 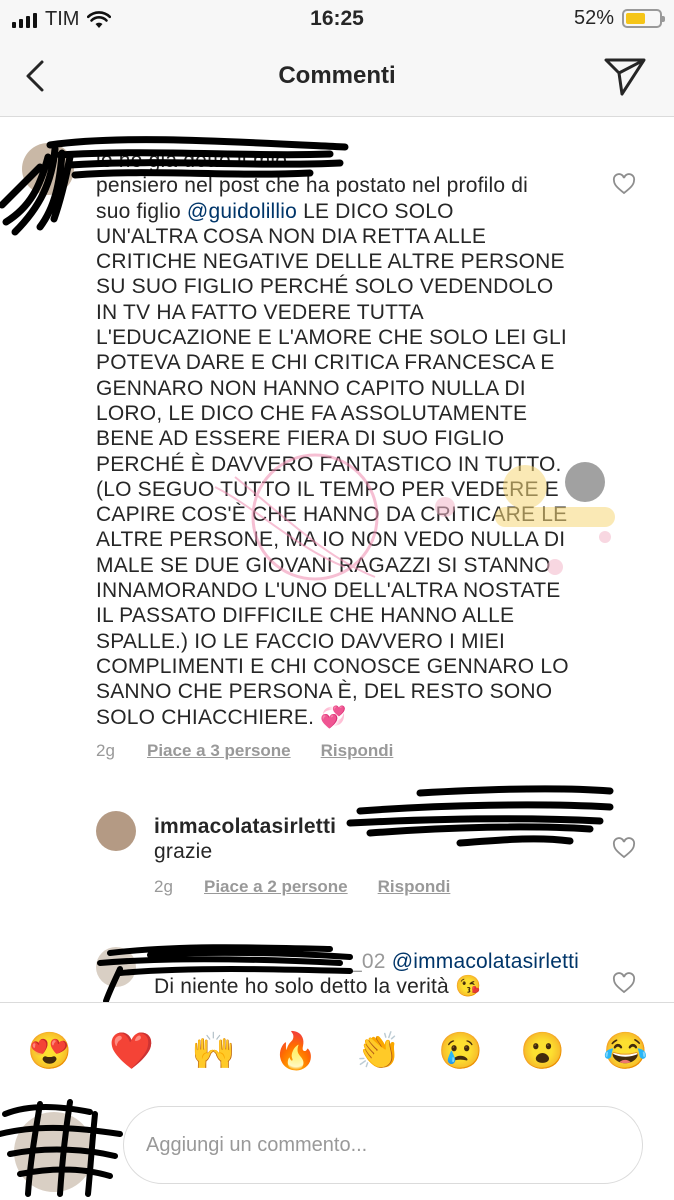 I want to click on status-right: 52%, so click(x=619, y=18).